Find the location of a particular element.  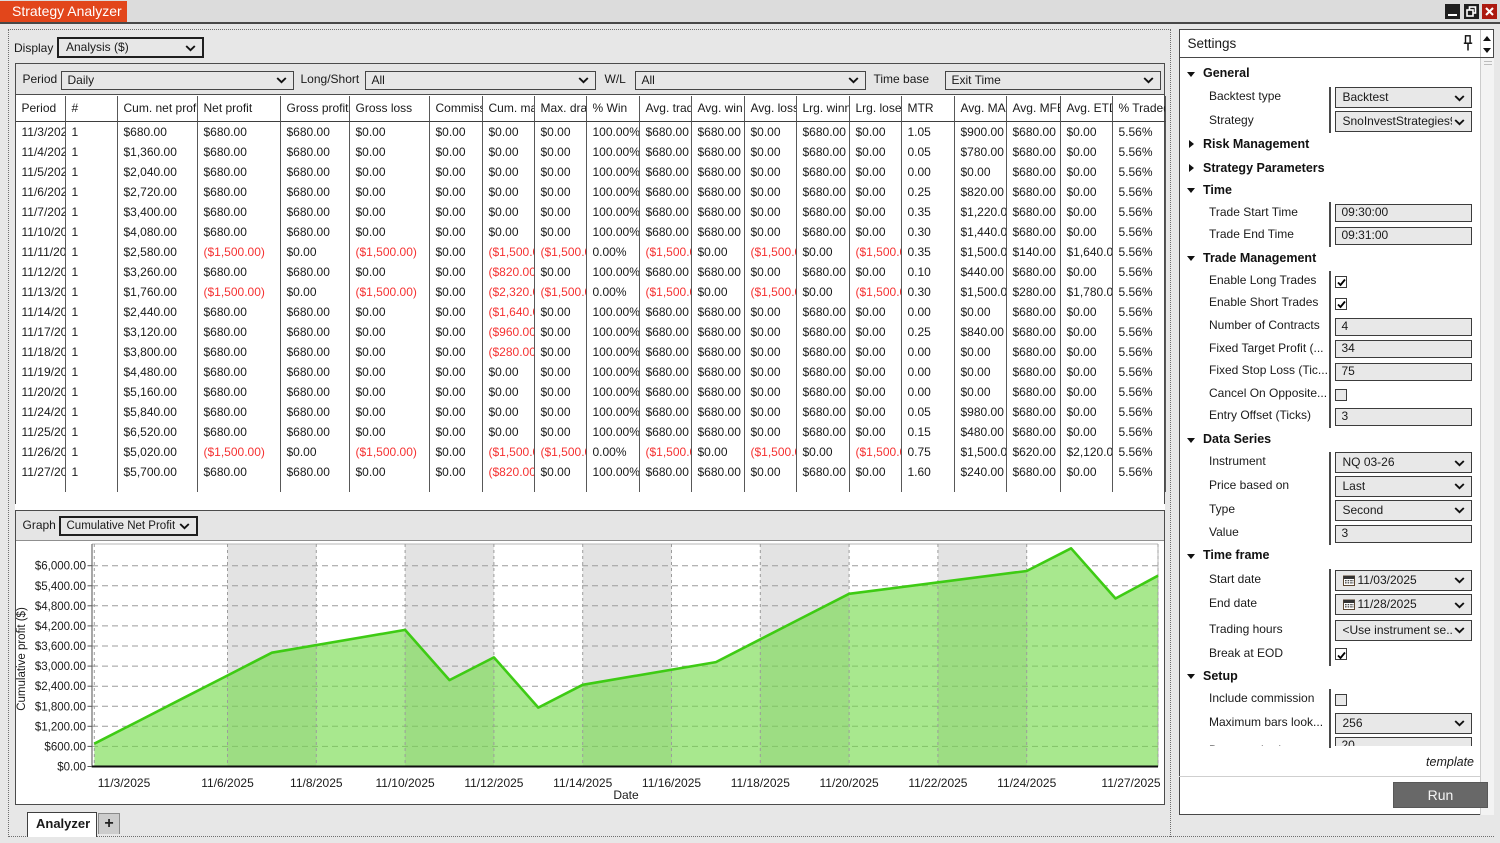

svg-text: $3,600.00 is located at coordinates (60, 647).